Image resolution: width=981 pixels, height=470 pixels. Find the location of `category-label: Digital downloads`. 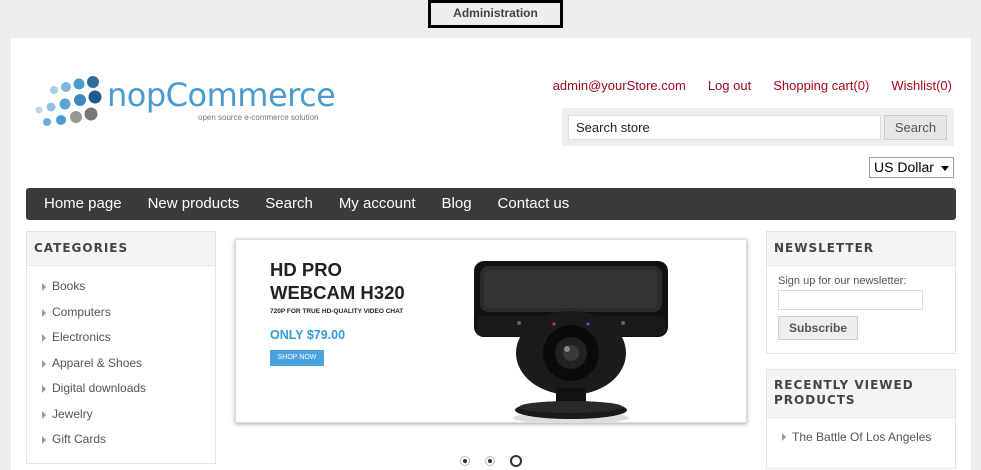

category-label: Digital downloads is located at coordinates (99, 388).